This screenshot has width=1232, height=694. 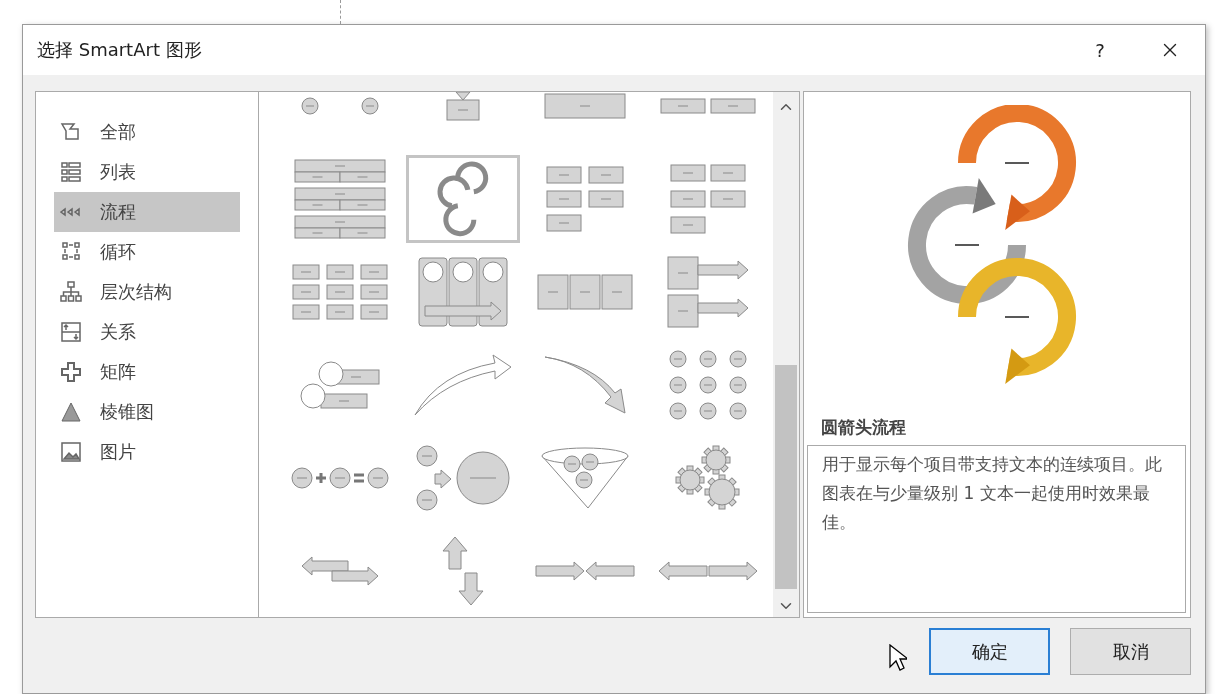 I want to click on matrix-icon, so click(x=71, y=372).